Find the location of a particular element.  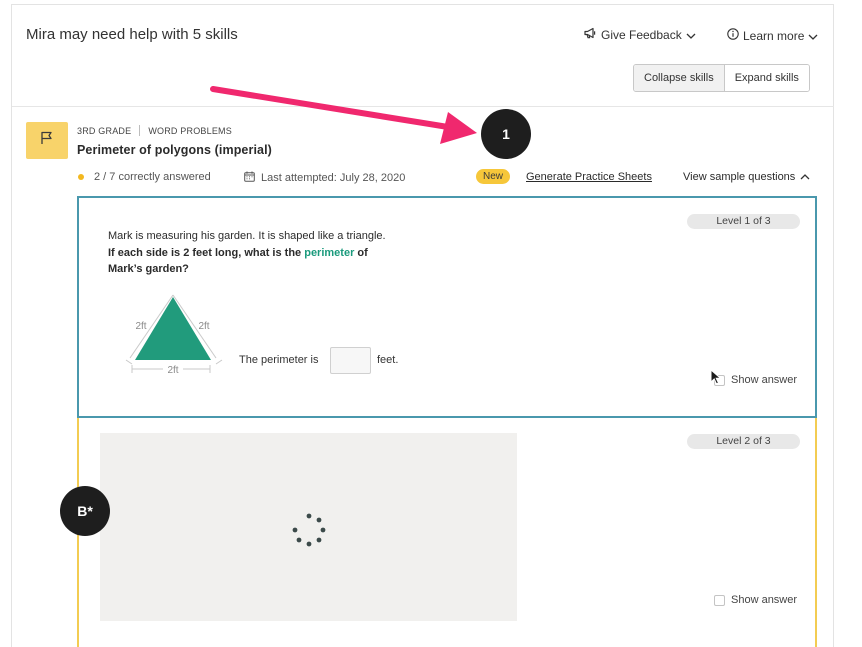

learn-more-label: Learn more is located at coordinates (774, 35).